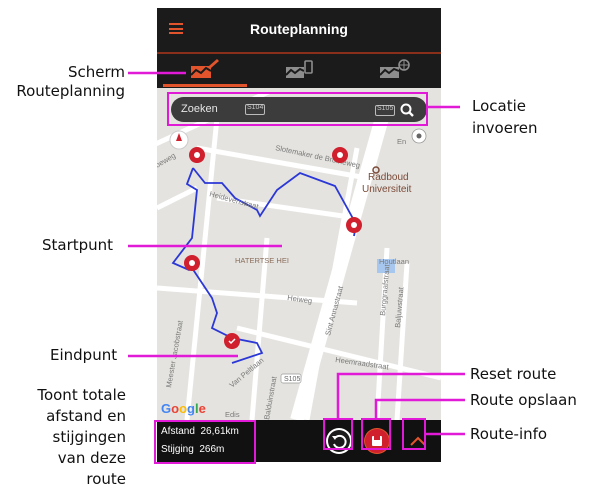  I want to click on info-highlight-box, so click(414, 434).